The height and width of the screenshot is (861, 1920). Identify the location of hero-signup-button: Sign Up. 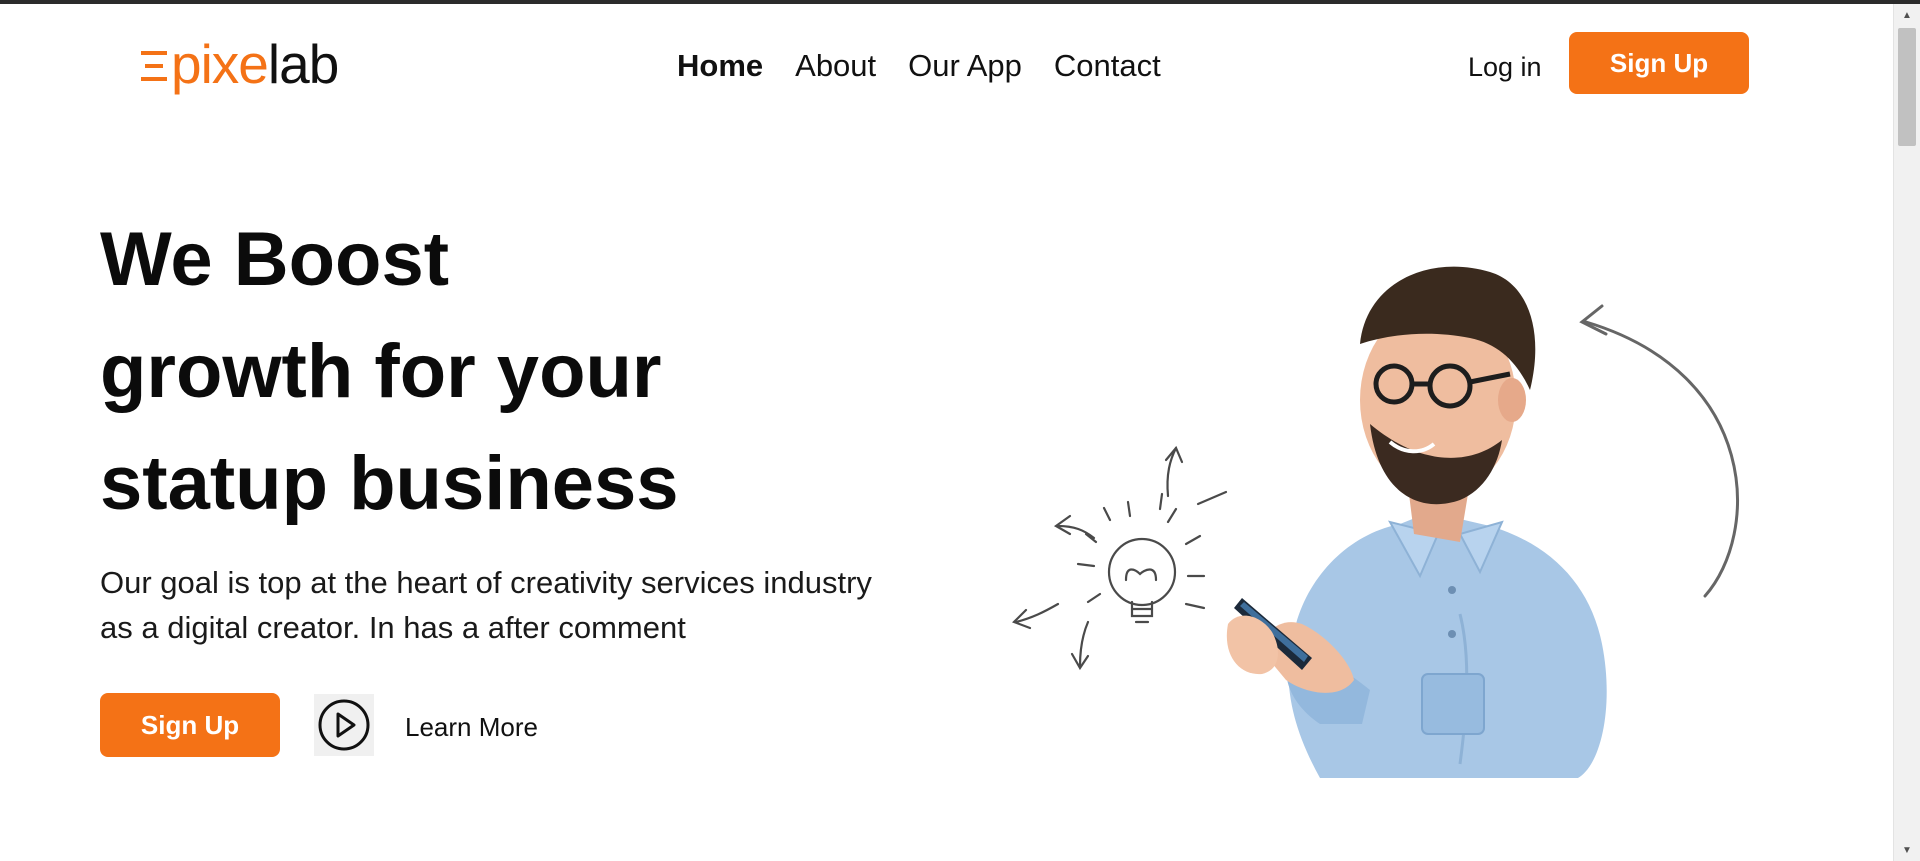
(190, 725).